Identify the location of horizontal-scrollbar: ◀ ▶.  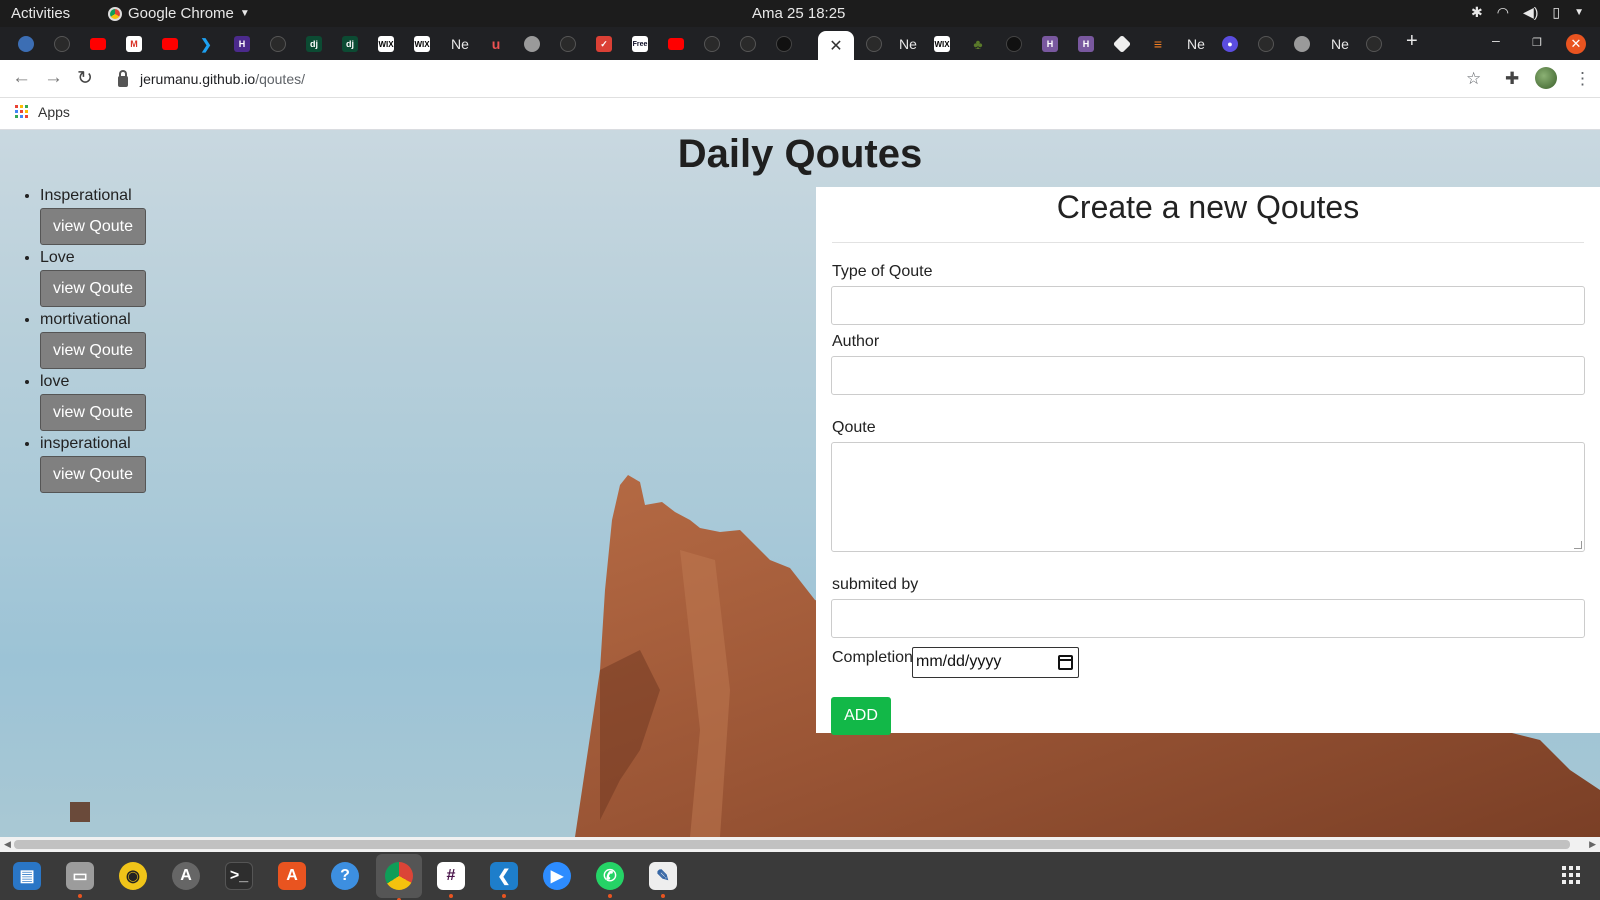
(800, 844).